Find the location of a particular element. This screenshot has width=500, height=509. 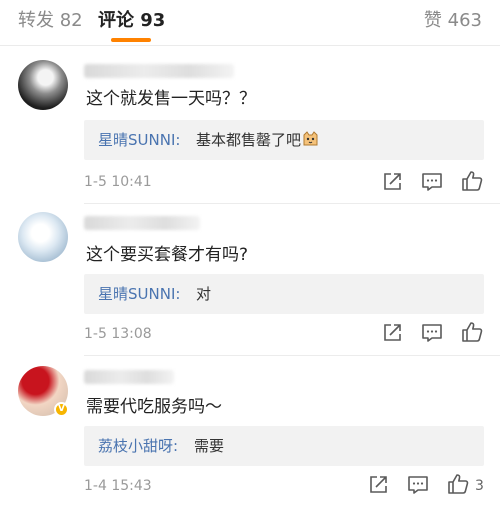

tab-comment-count: 93 is located at coordinates (153, 20).